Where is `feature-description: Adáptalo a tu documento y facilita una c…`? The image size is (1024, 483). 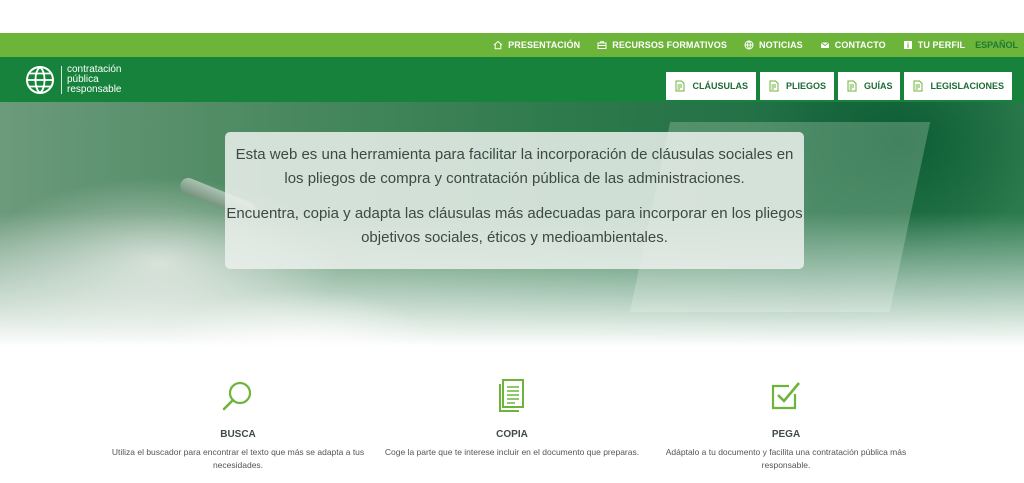
feature-description: Adáptalo a tu documento y facilita una c… is located at coordinates (786, 458).